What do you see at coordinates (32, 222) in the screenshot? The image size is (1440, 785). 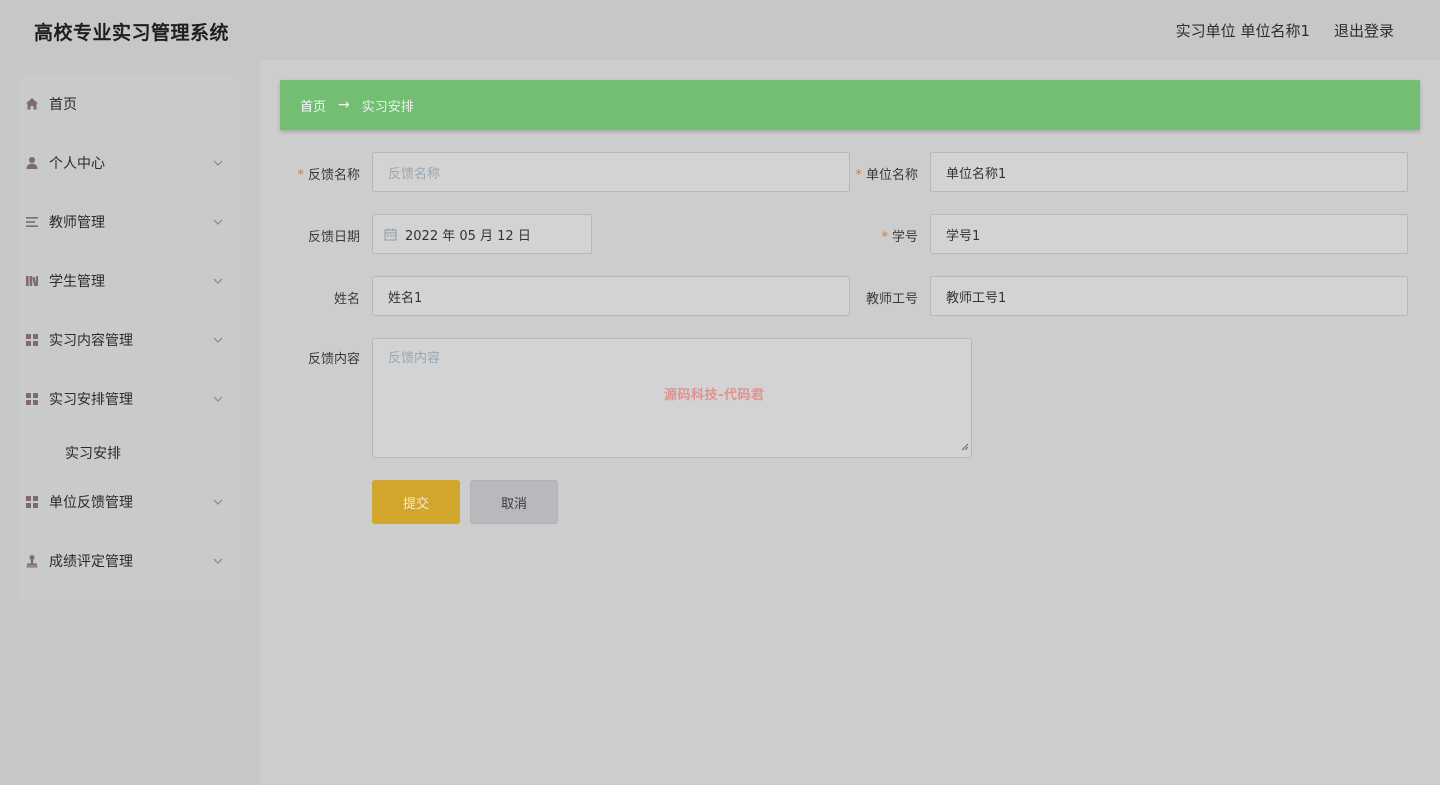 I see `list-icon` at bounding box center [32, 222].